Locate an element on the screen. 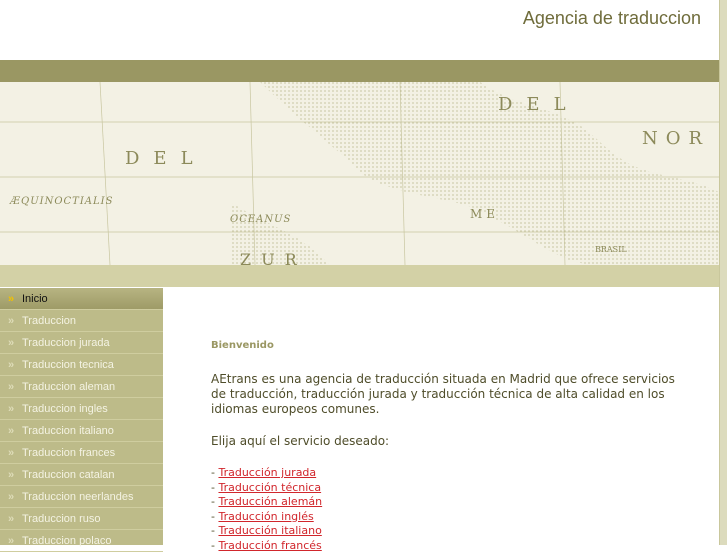 This screenshot has height=553, width=727. link-traduccion-aleman: Traducción alemán is located at coordinates (270, 501).